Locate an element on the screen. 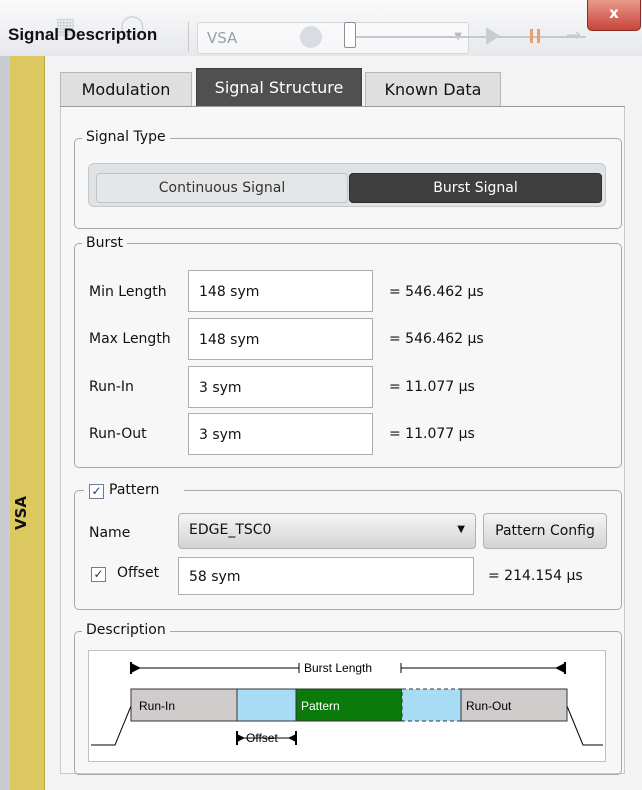  pattern-config-button: Pattern Config is located at coordinates (545, 531).